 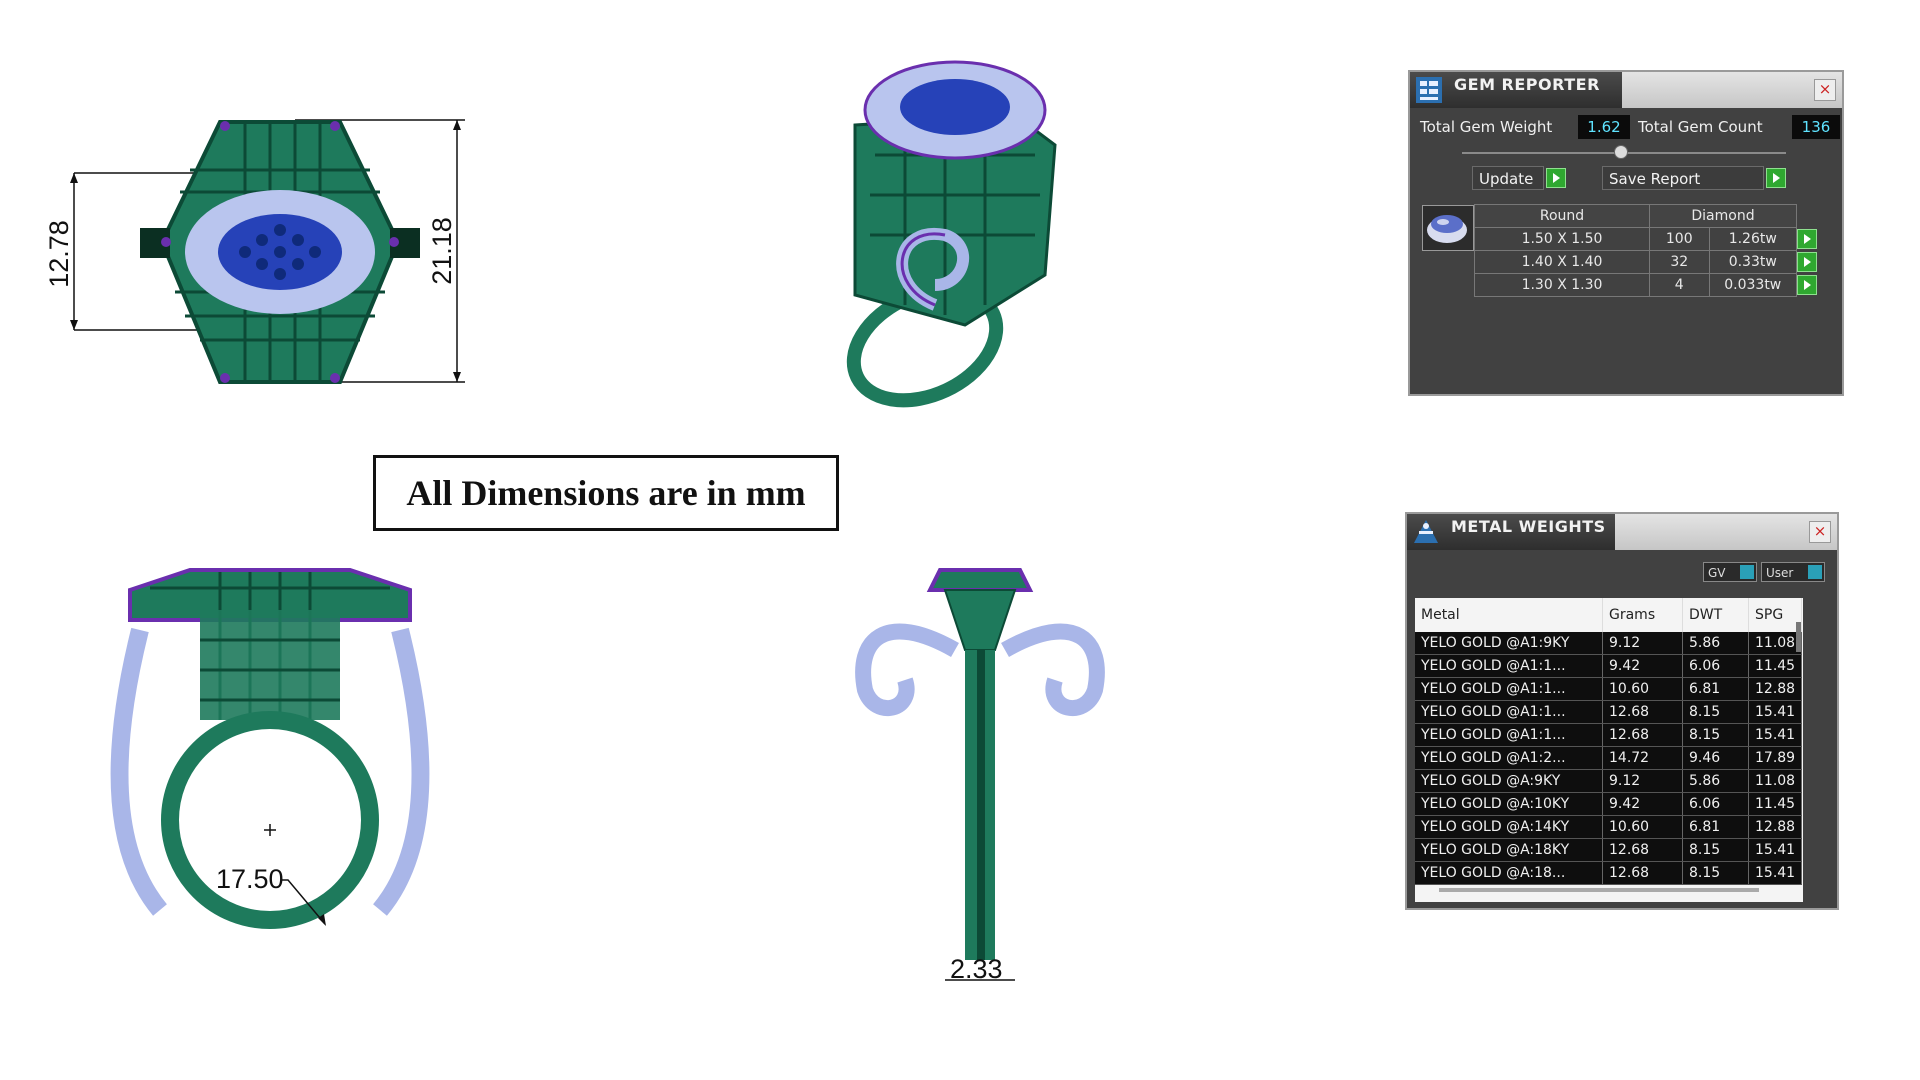 I want to click on spg-header: SPG, so click(x=1775, y=615).